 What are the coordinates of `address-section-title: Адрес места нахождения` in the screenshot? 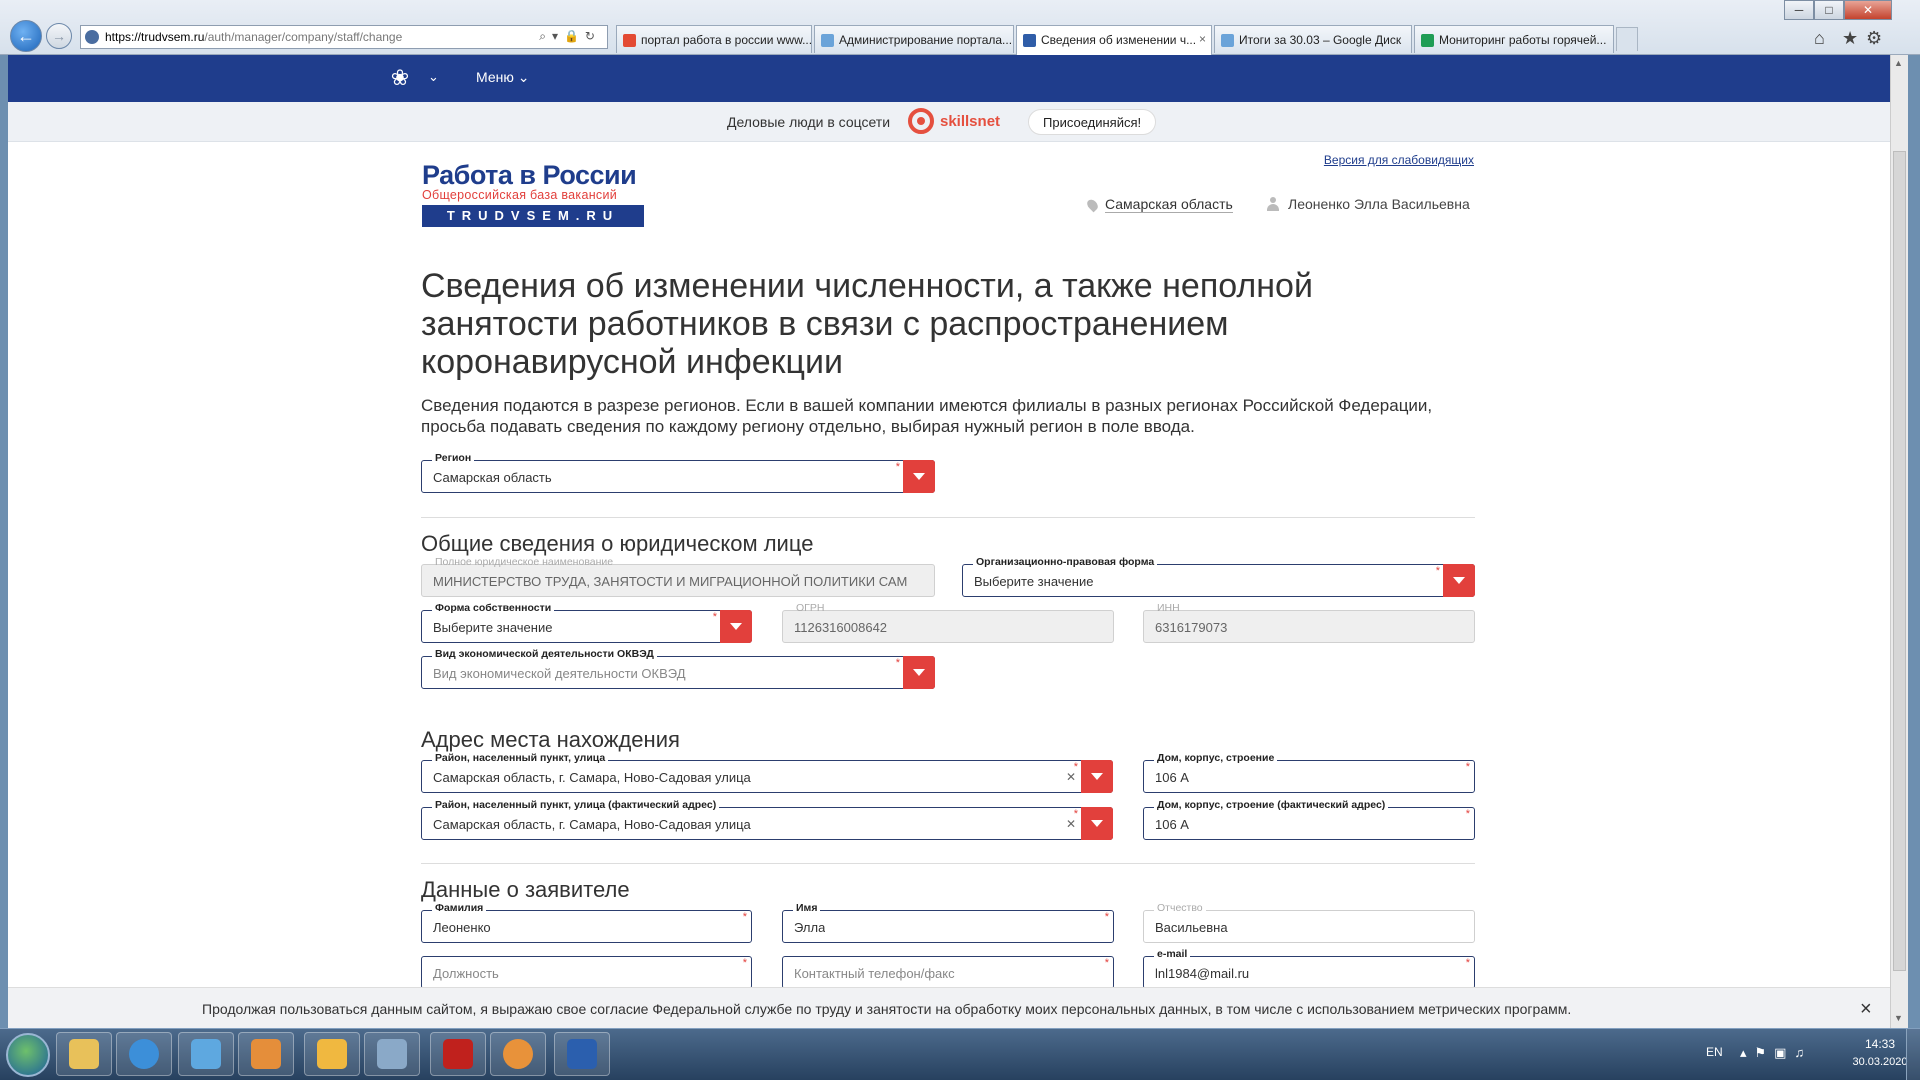 It's located at (550, 739).